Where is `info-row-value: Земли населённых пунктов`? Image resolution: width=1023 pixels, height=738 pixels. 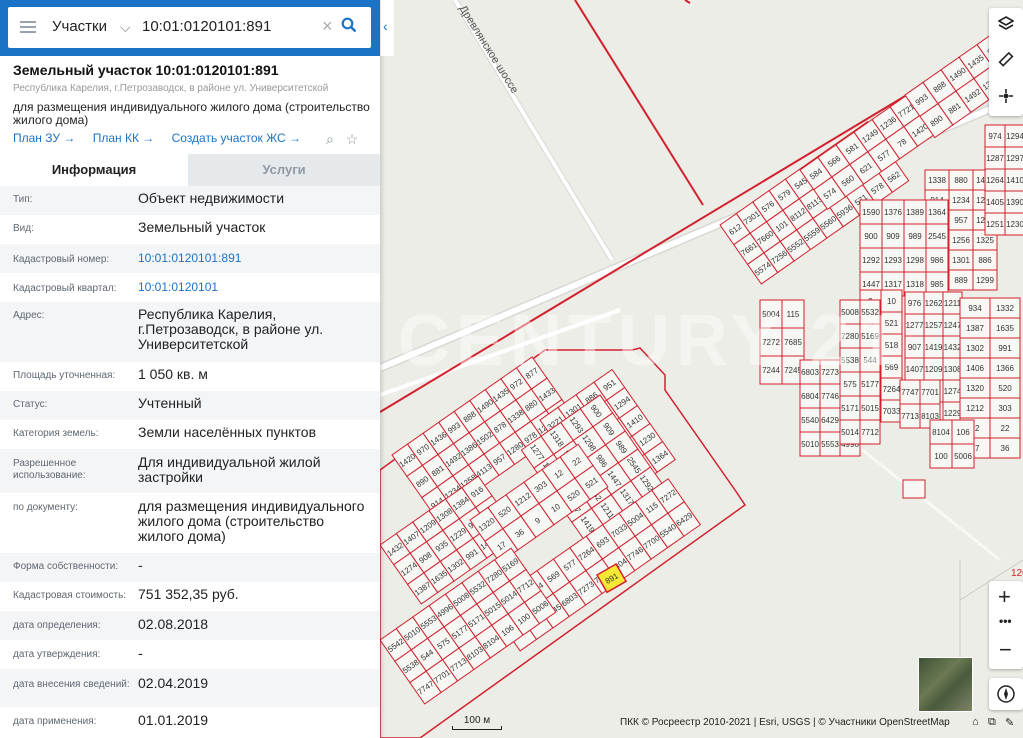
info-row-value: Земли населённых пунктов is located at coordinates (227, 432).